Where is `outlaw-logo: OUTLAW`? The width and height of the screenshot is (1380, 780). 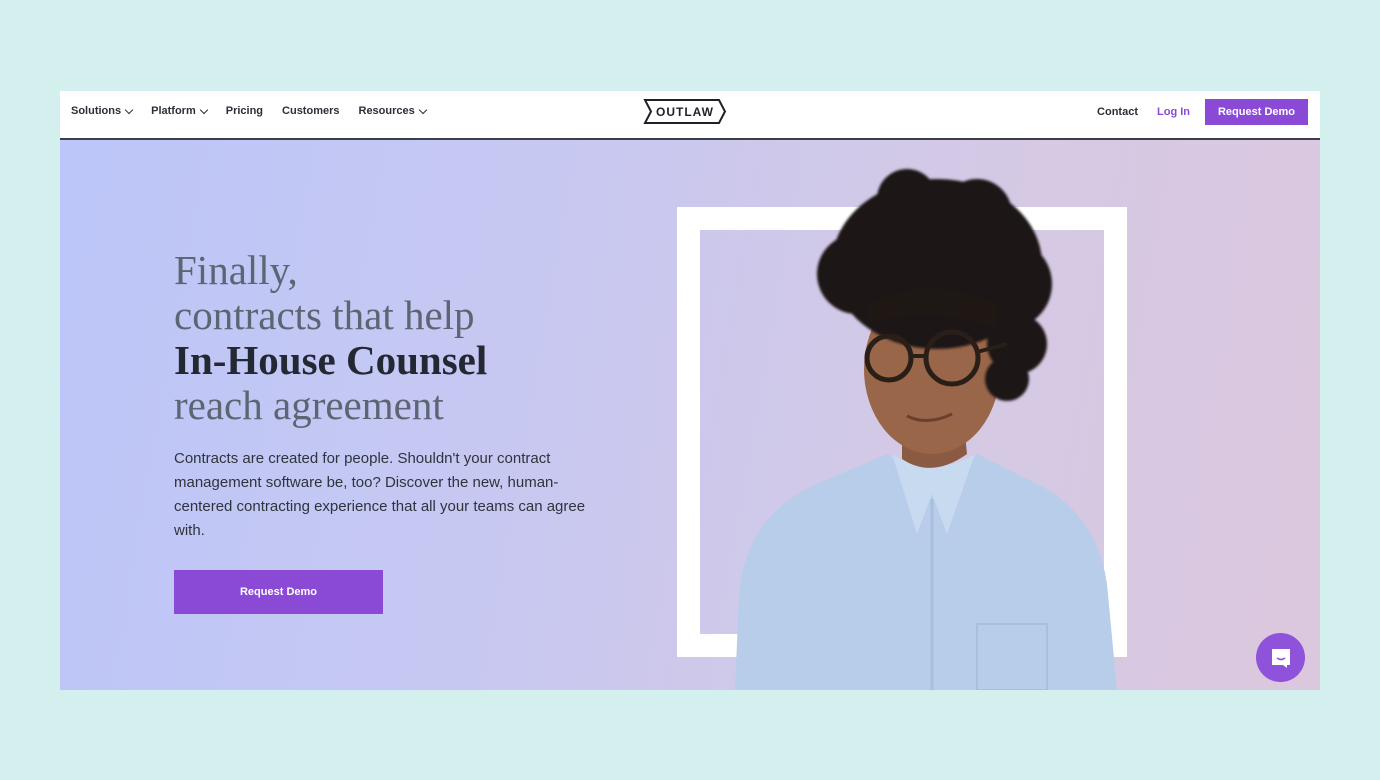 outlaw-logo: OUTLAW is located at coordinates (685, 111).